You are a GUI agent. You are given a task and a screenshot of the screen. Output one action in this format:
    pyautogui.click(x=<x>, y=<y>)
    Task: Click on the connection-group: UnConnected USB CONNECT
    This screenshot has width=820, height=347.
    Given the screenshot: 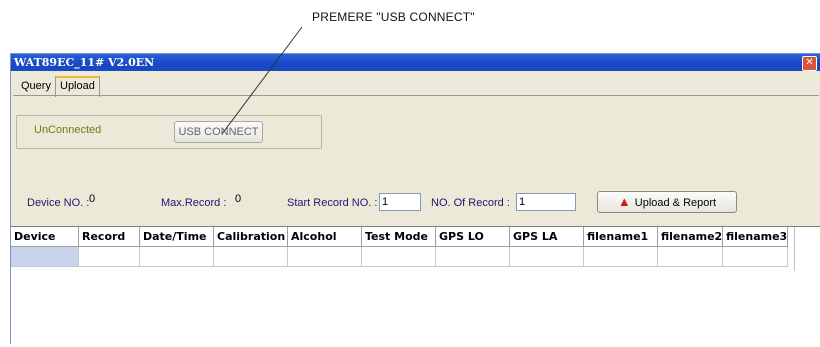 What is the action you would take?
    pyautogui.click(x=169, y=132)
    